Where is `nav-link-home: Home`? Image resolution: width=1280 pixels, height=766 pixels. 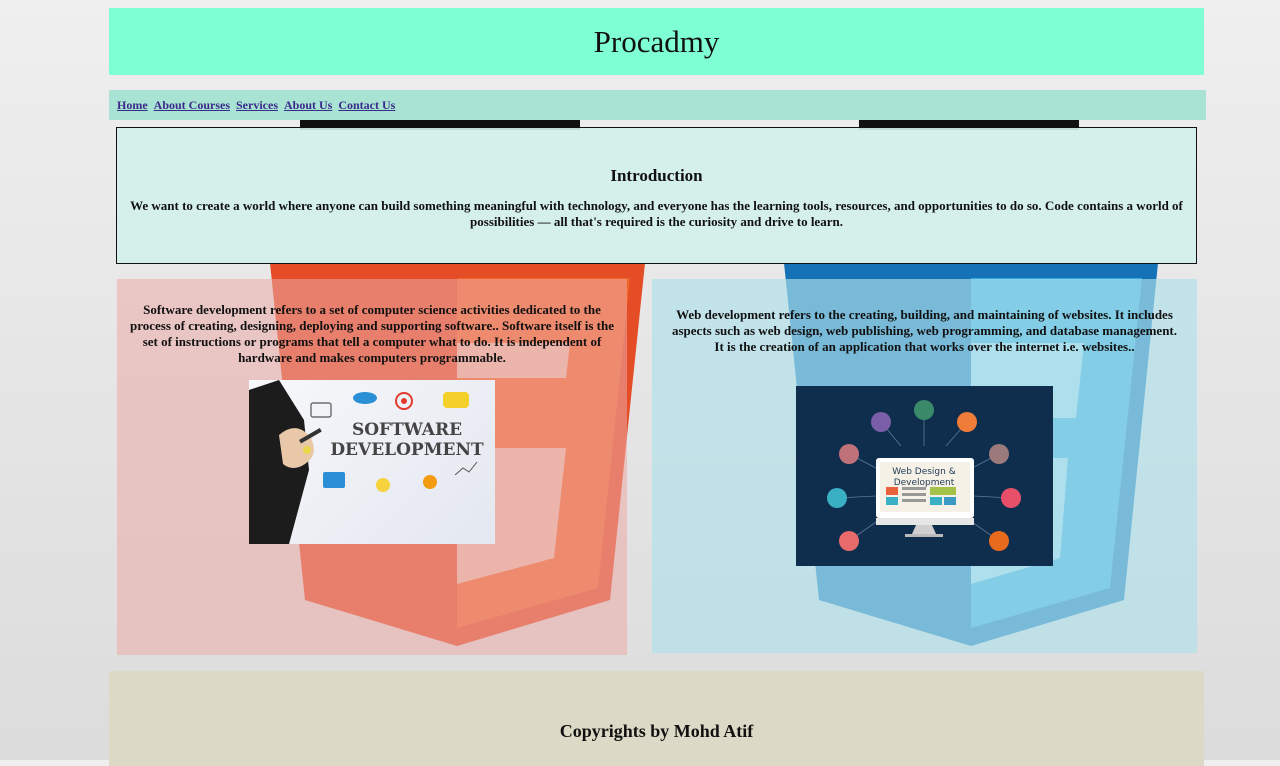 nav-link-home: Home is located at coordinates (132, 105).